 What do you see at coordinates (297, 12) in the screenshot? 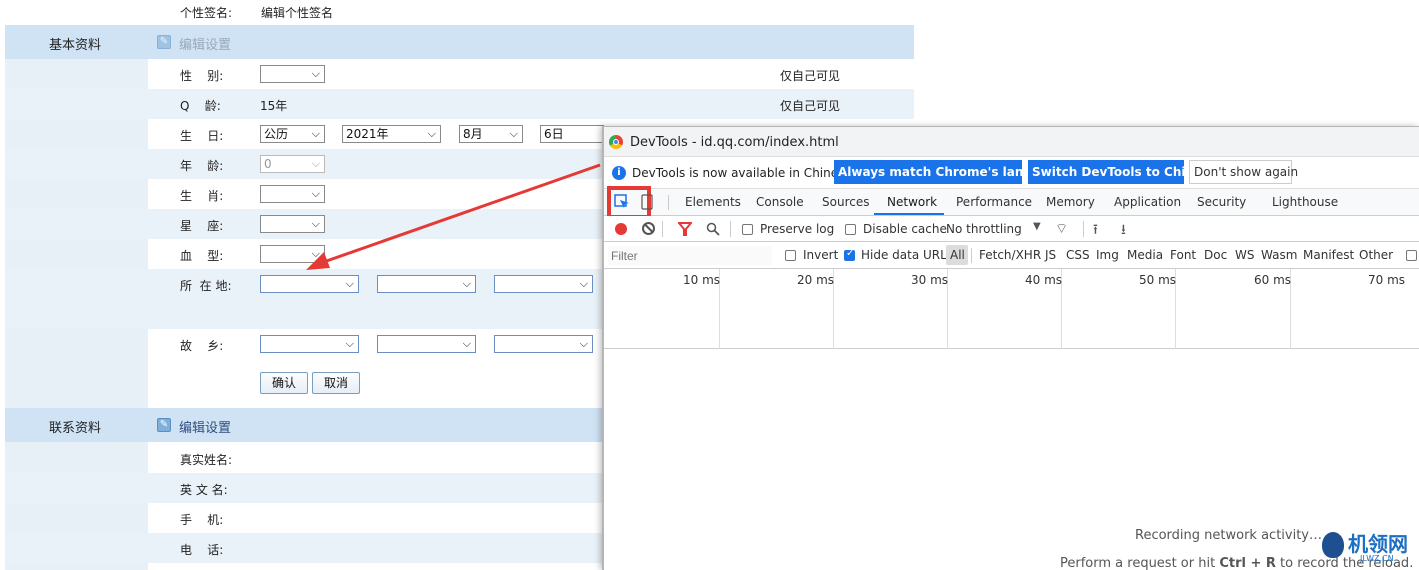
I see `signature-edit-link: 编辑个性签名` at bounding box center [297, 12].